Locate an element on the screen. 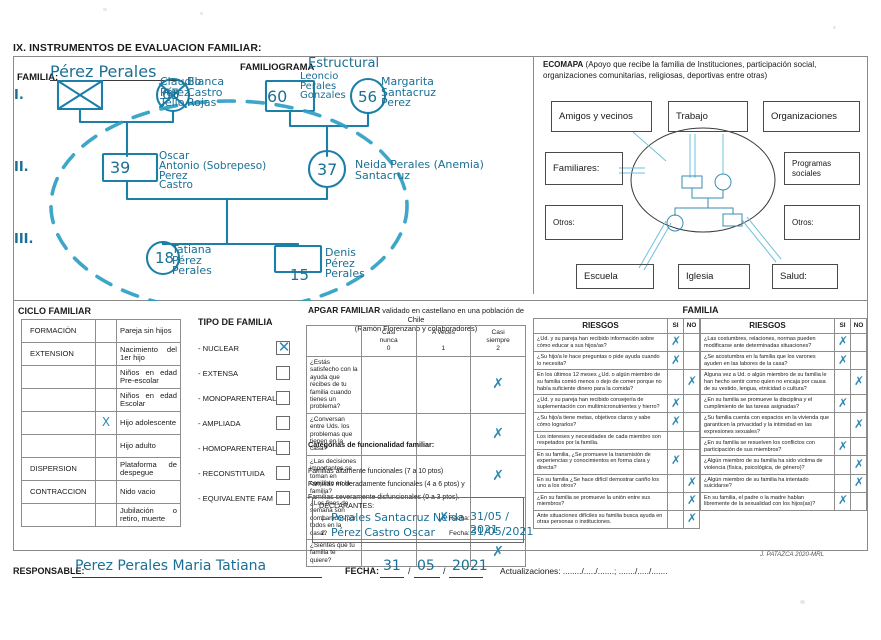  ciclo-row: Hijo adulto is located at coordinates (101, 446).